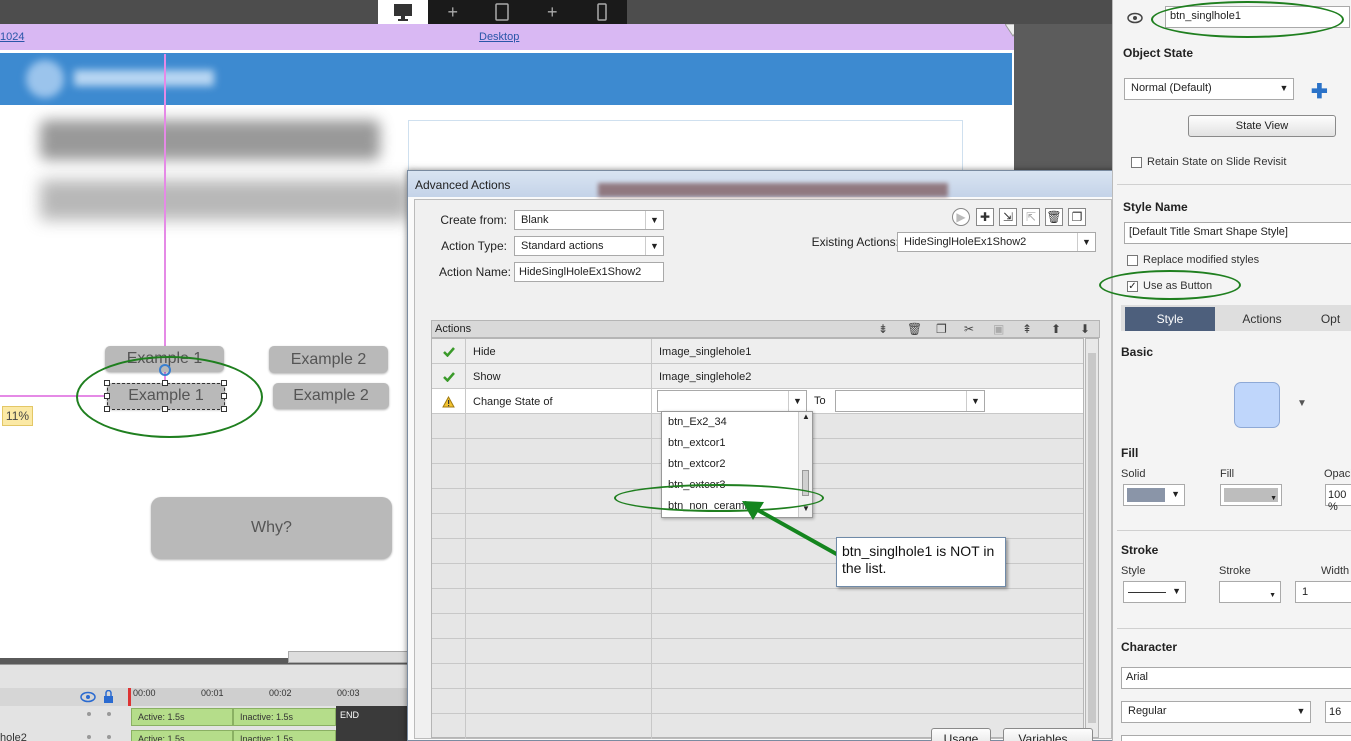  What do you see at coordinates (732, 401) in the screenshot?
I see `state-object-select: ▼` at bounding box center [732, 401].